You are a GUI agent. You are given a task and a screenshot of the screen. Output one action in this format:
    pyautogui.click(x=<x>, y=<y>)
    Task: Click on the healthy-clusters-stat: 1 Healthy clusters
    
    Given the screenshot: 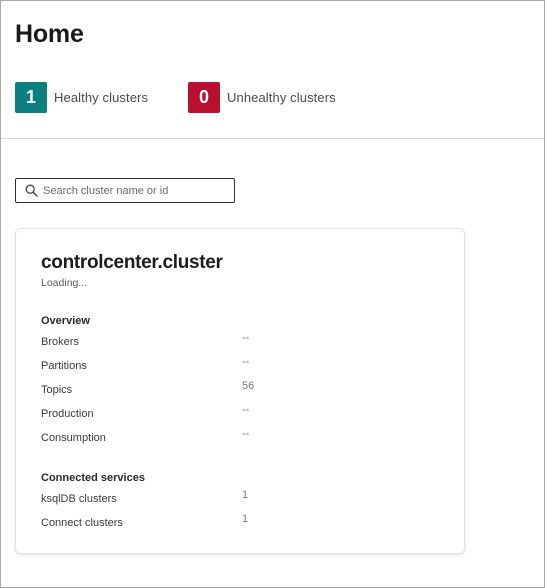 What is the action you would take?
    pyautogui.click(x=81, y=97)
    